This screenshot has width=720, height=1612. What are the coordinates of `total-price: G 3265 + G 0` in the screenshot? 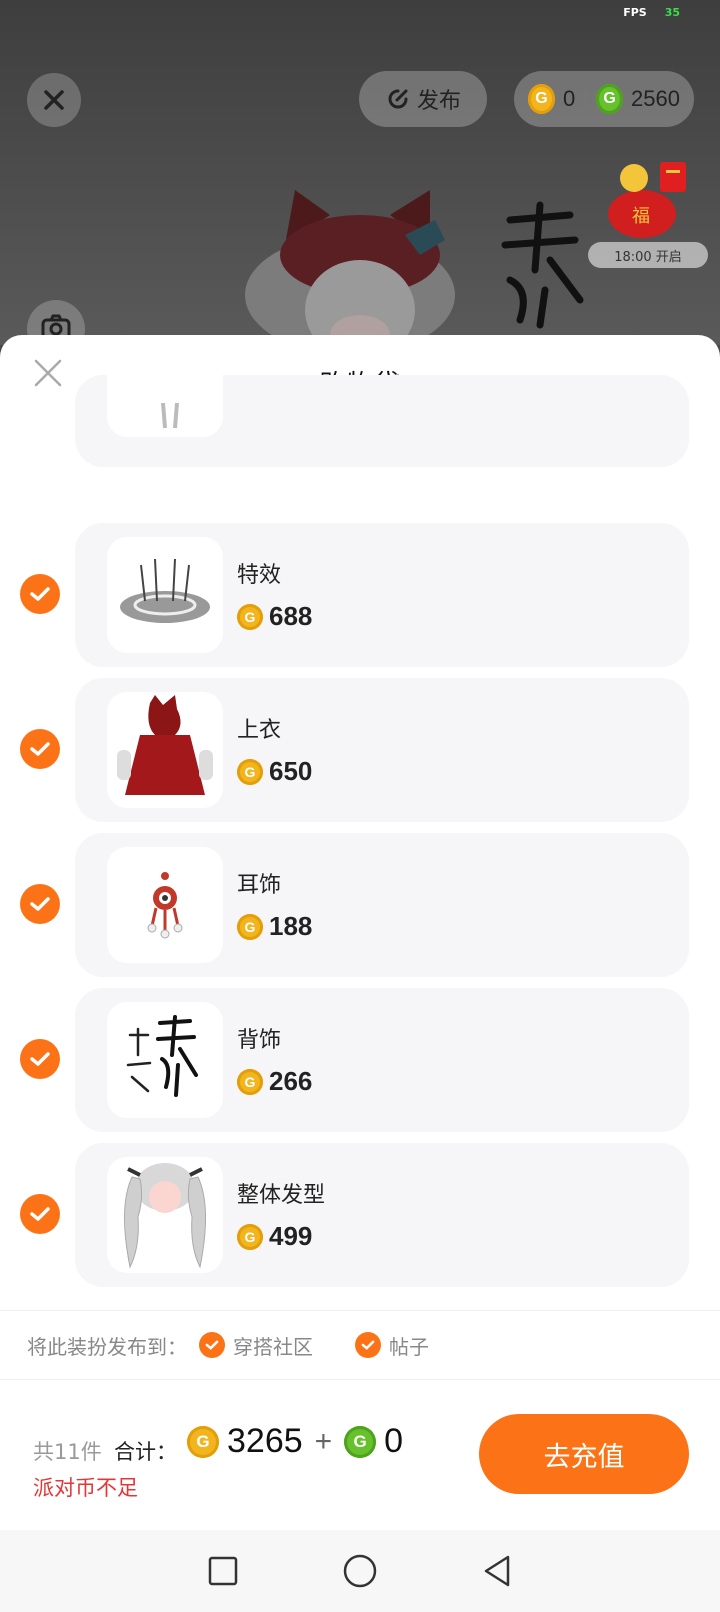 It's located at (295, 1441).